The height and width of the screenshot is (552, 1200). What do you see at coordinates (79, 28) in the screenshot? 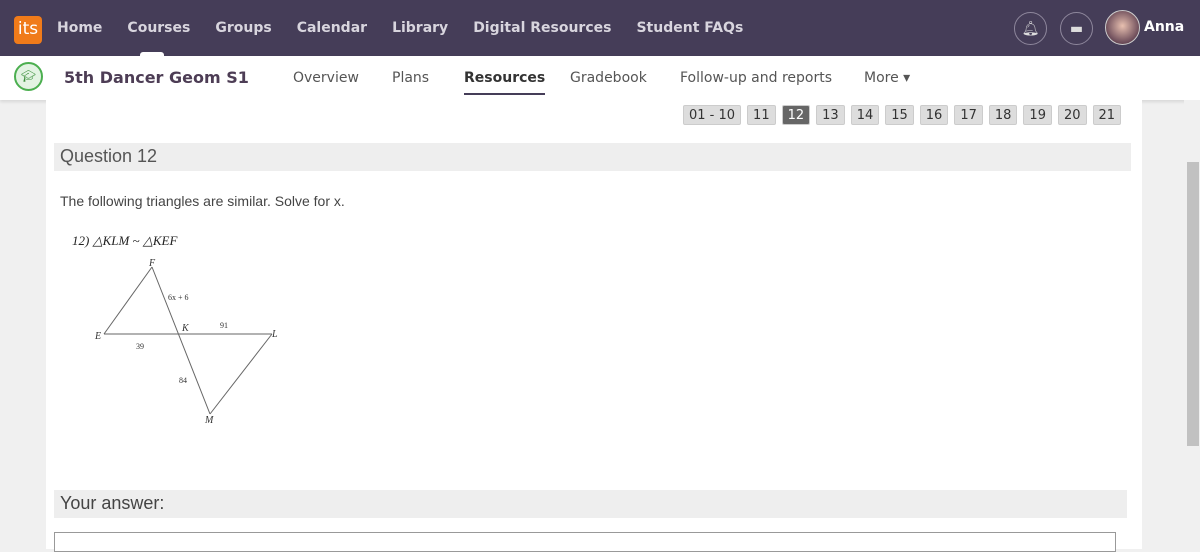
I see `nav-home: Home` at bounding box center [79, 28].